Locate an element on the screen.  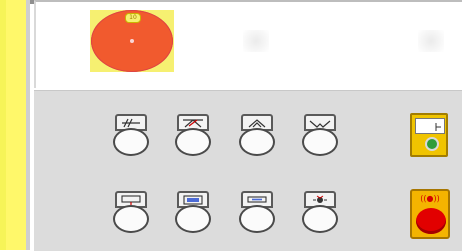
bar-icon is located at coordinates (257, 199).